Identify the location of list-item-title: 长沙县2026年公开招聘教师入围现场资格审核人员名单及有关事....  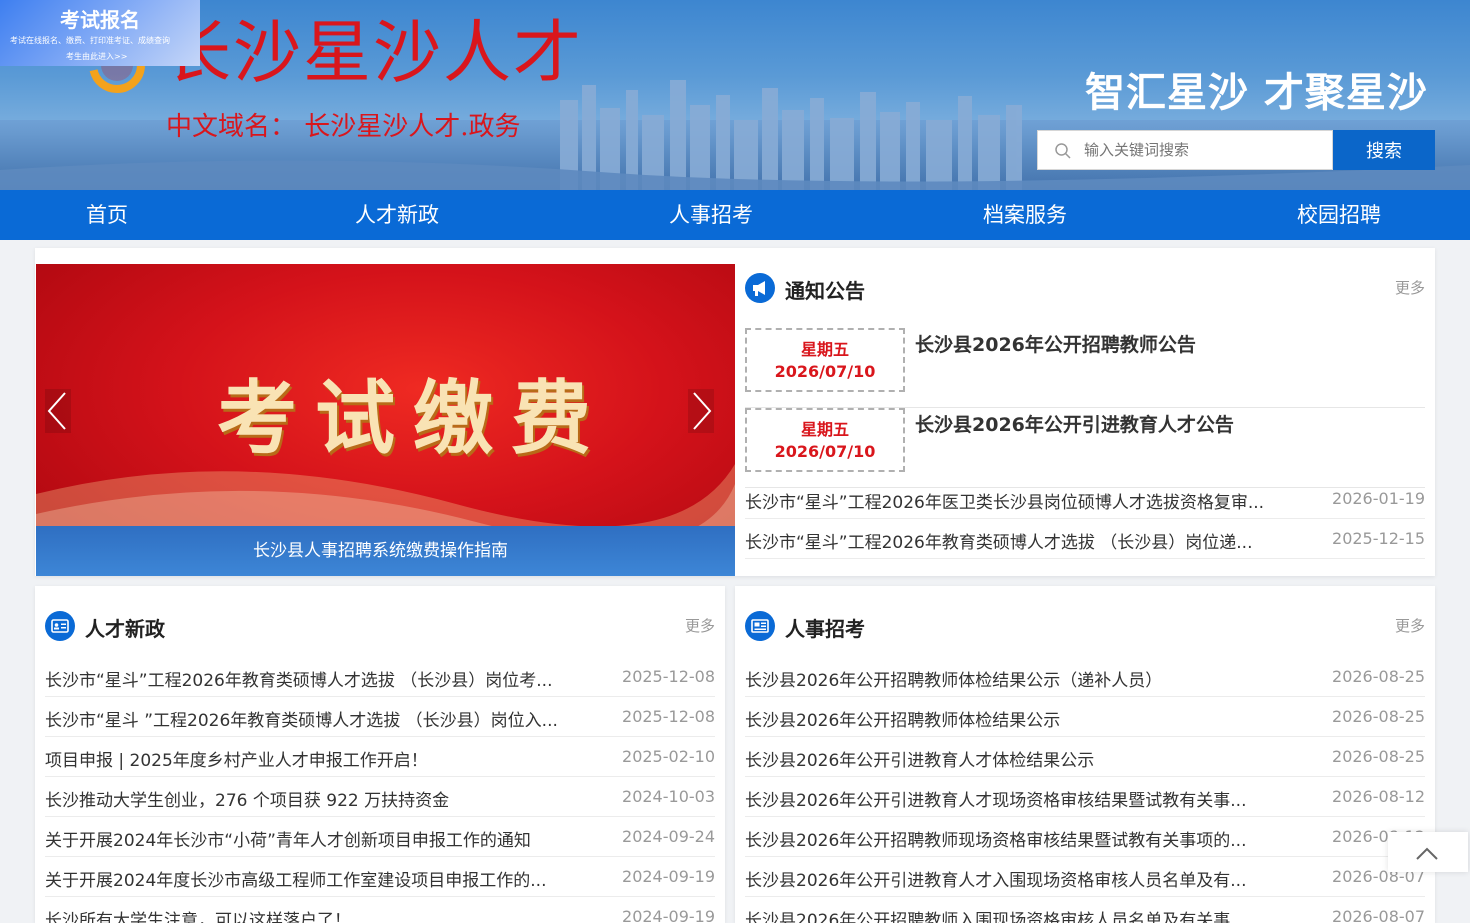
(1015, 914).